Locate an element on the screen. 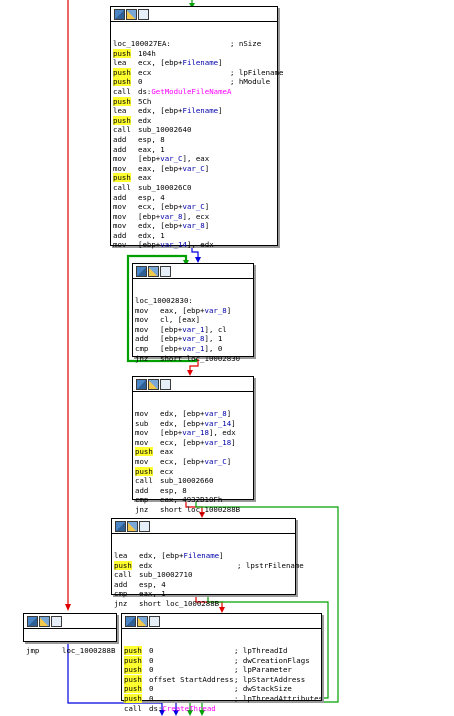  asm-line: mov cl, [eax] is located at coordinates (194, 320).